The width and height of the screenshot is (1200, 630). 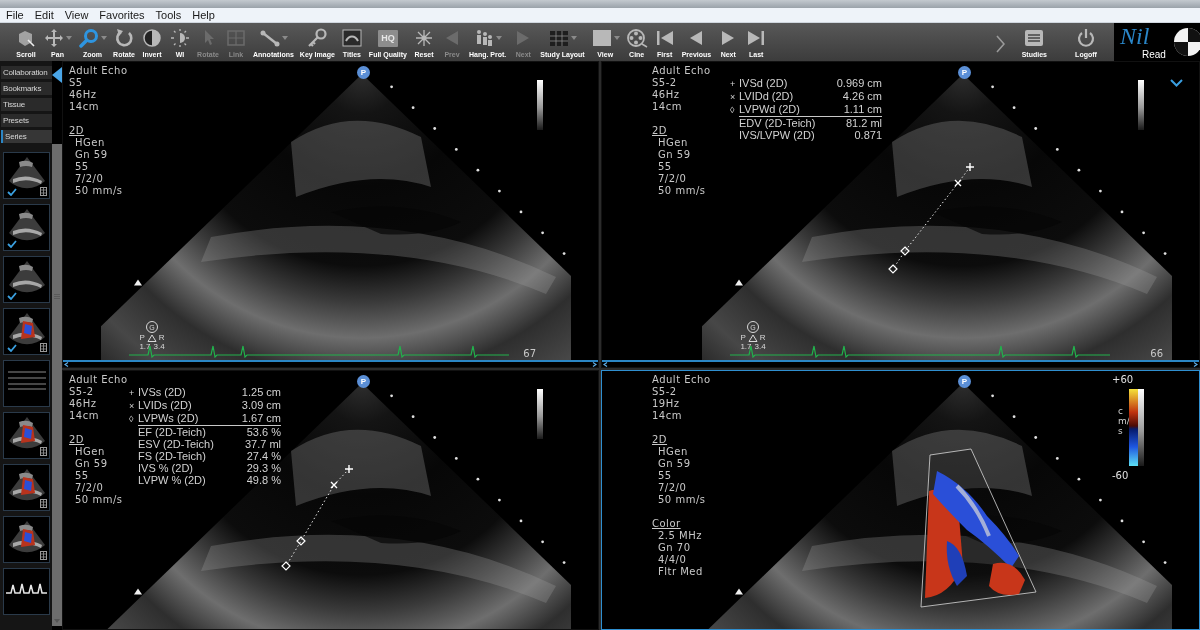 I want to click on measurement-label: LVIDs (2D), so click(x=165, y=405).